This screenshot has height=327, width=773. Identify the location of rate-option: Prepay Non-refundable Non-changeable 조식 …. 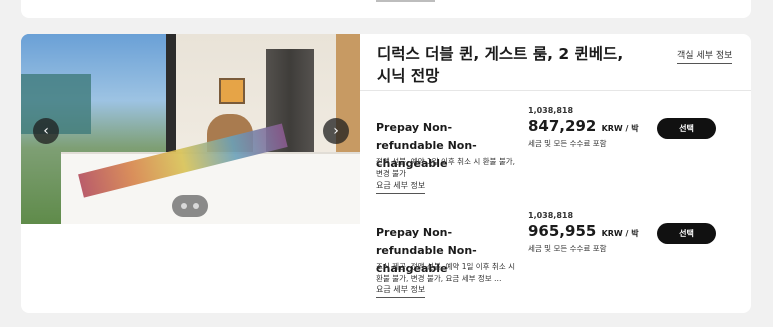
(563, 261).